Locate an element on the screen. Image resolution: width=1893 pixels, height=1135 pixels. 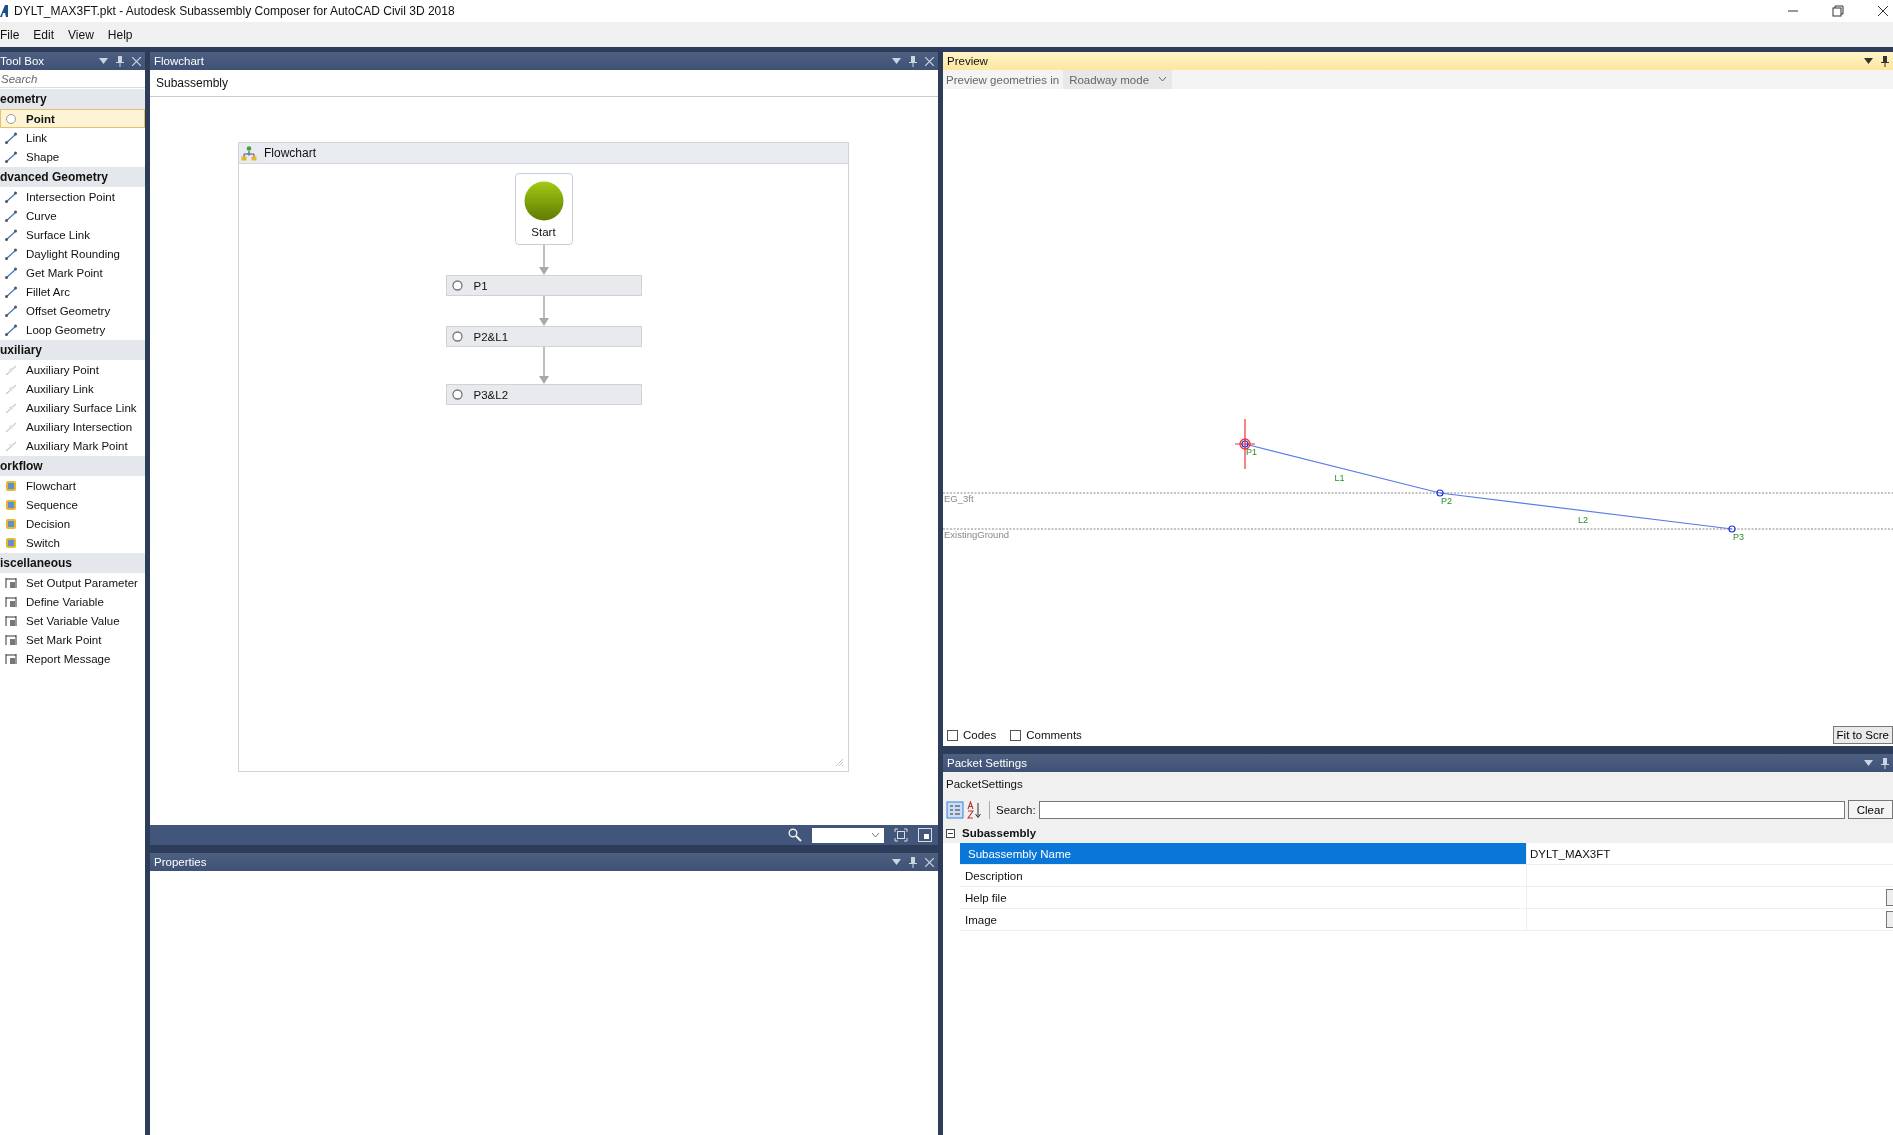
panel-title: Packet Settings is located at coordinates (987, 763).